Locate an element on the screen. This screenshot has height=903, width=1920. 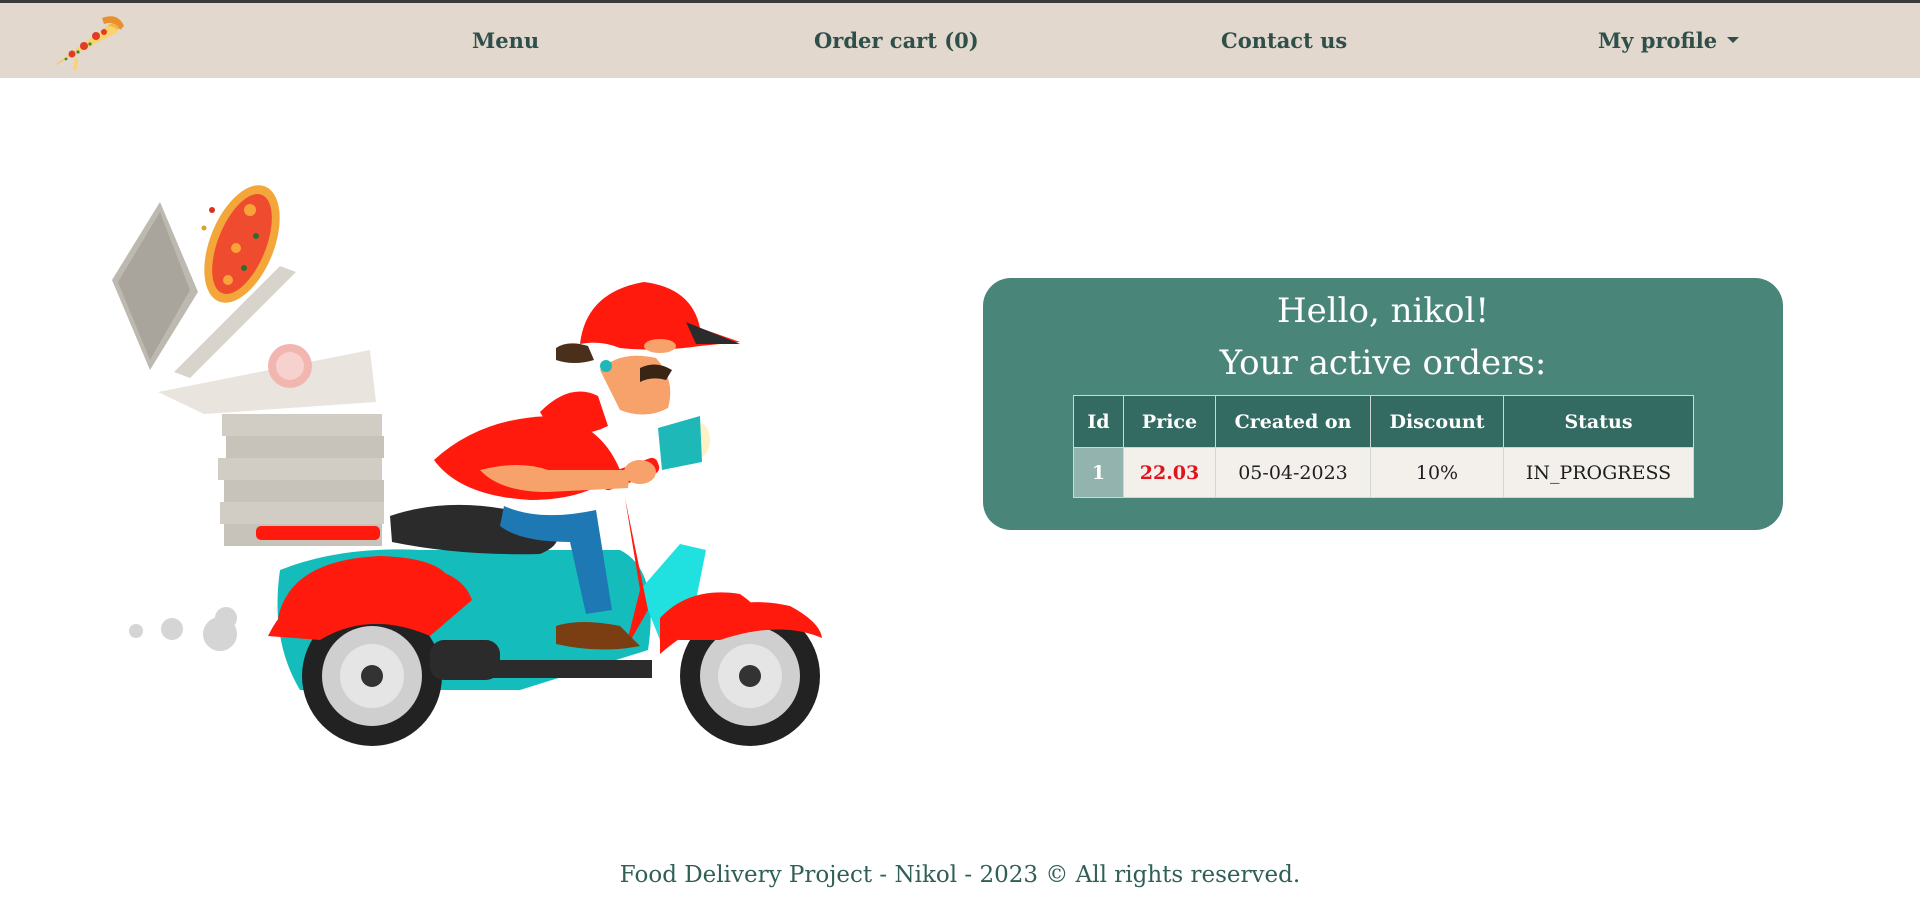
order-created-on-cell: 05-04-2023 is located at coordinates (1293, 472).